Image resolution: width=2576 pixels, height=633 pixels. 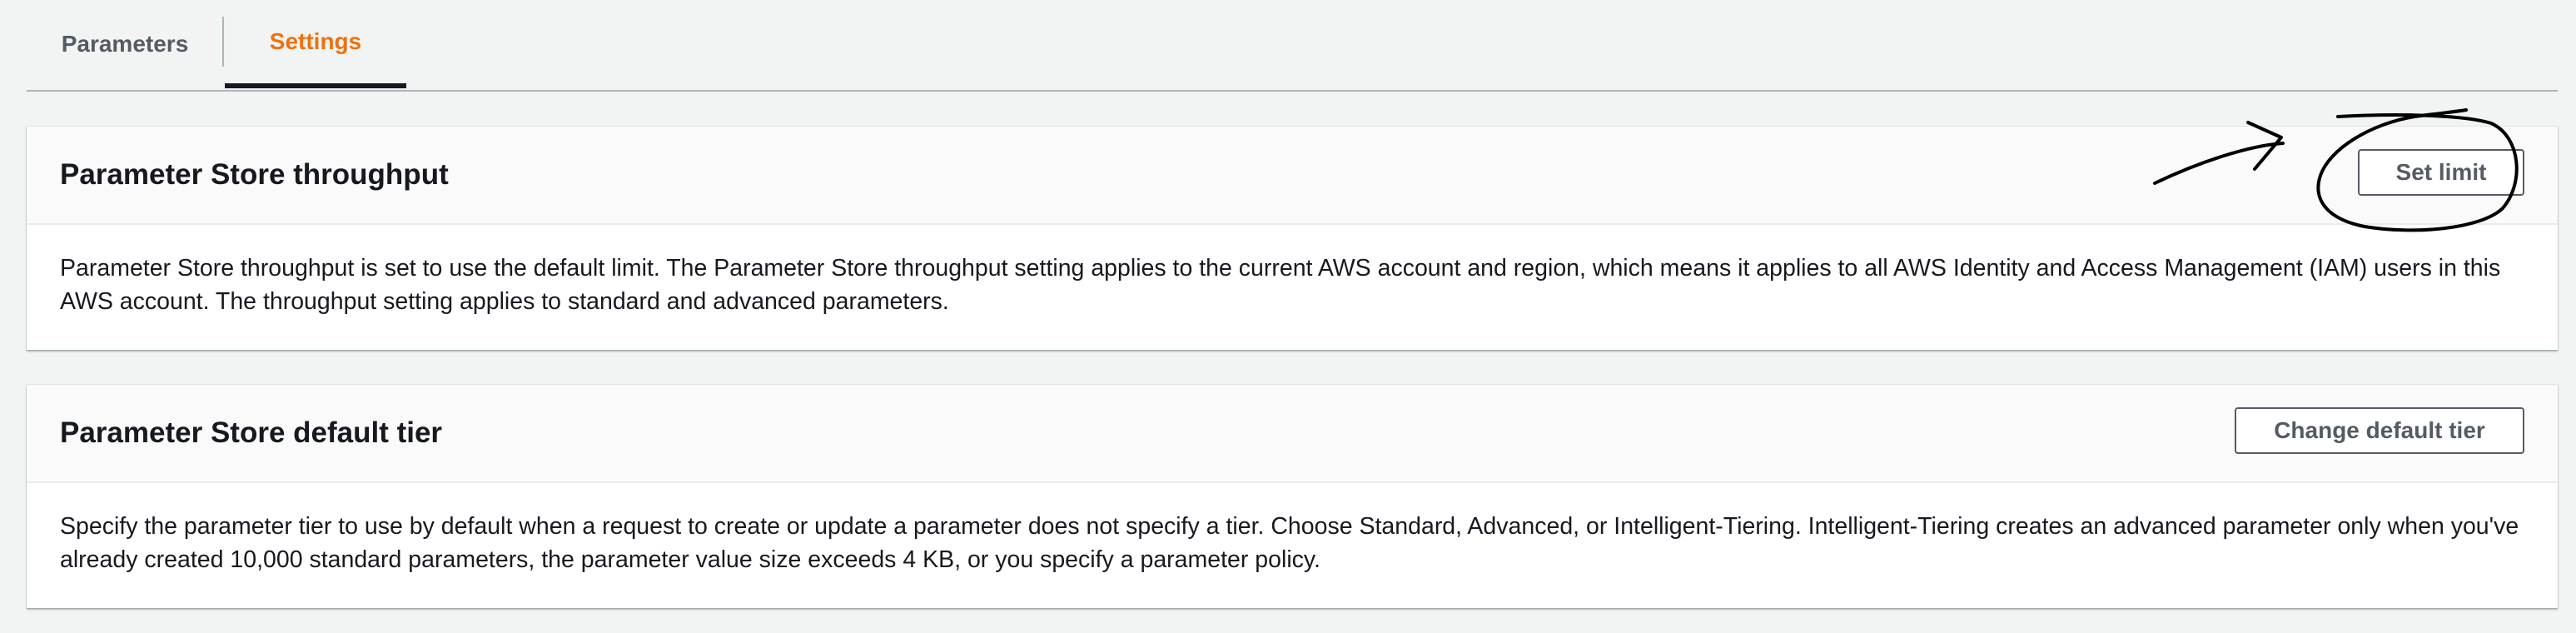 What do you see at coordinates (2441, 172) in the screenshot?
I see `set-limit-button: Set limit` at bounding box center [2441, 172].